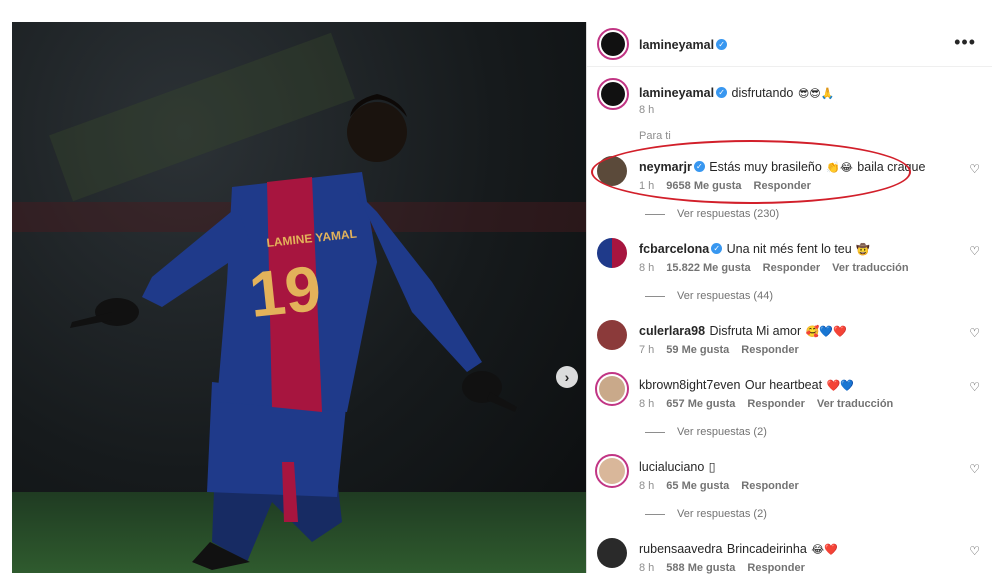 The image size is (1000, 581). What do you see at coordinates (647, 110) in the screenshot?
I see `caption-time: 8 h` at bounding box center [647, 110].